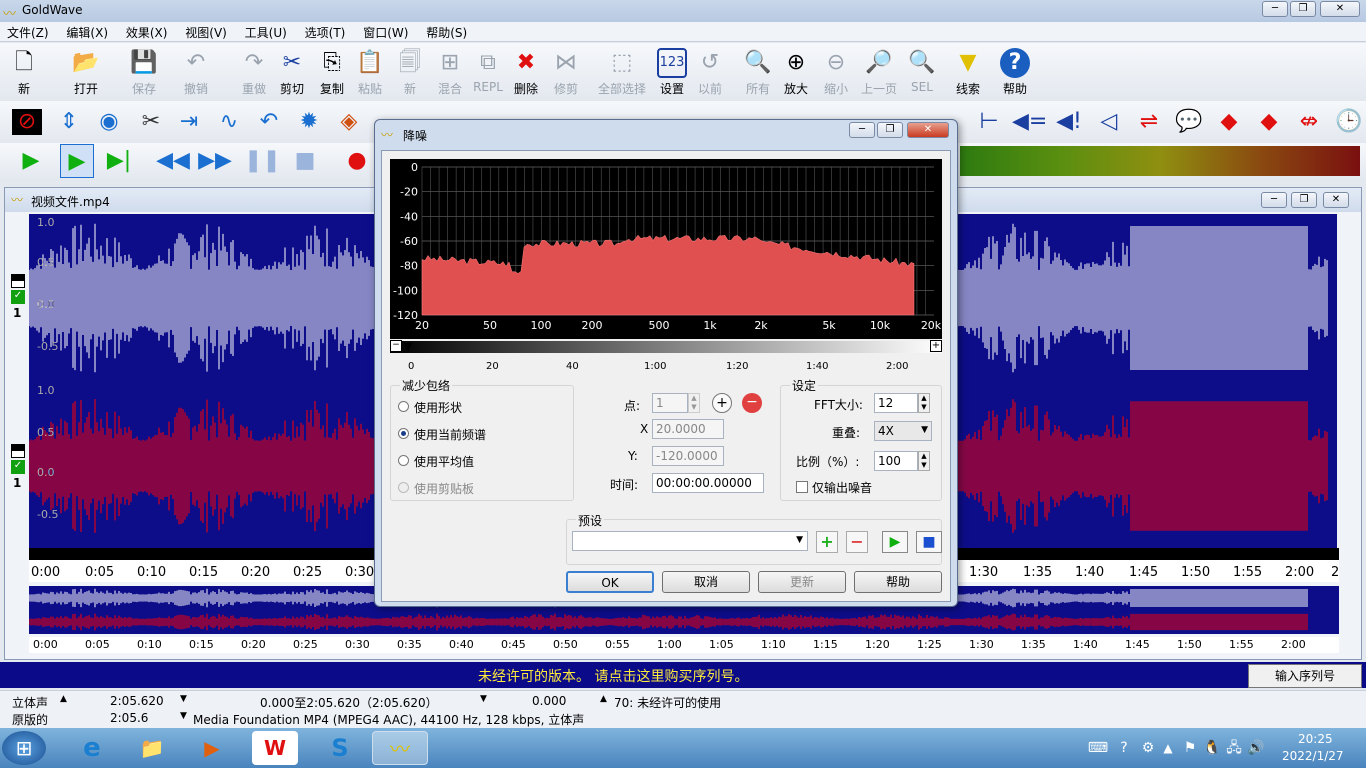 The image size is (1366, 768). Describe the element at coordinates (292, 72) in the screenshot. I see `cut-button: ✂ 剪切` at that location.